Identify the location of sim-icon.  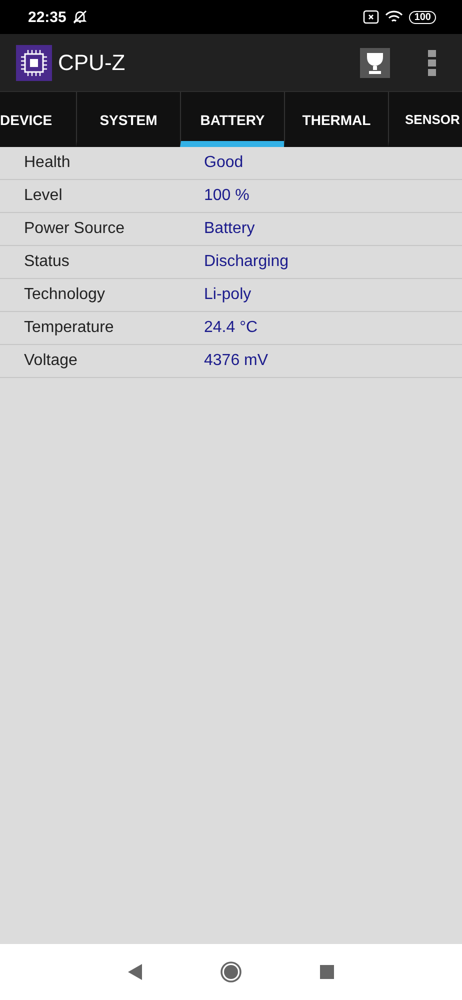
(371, 17).